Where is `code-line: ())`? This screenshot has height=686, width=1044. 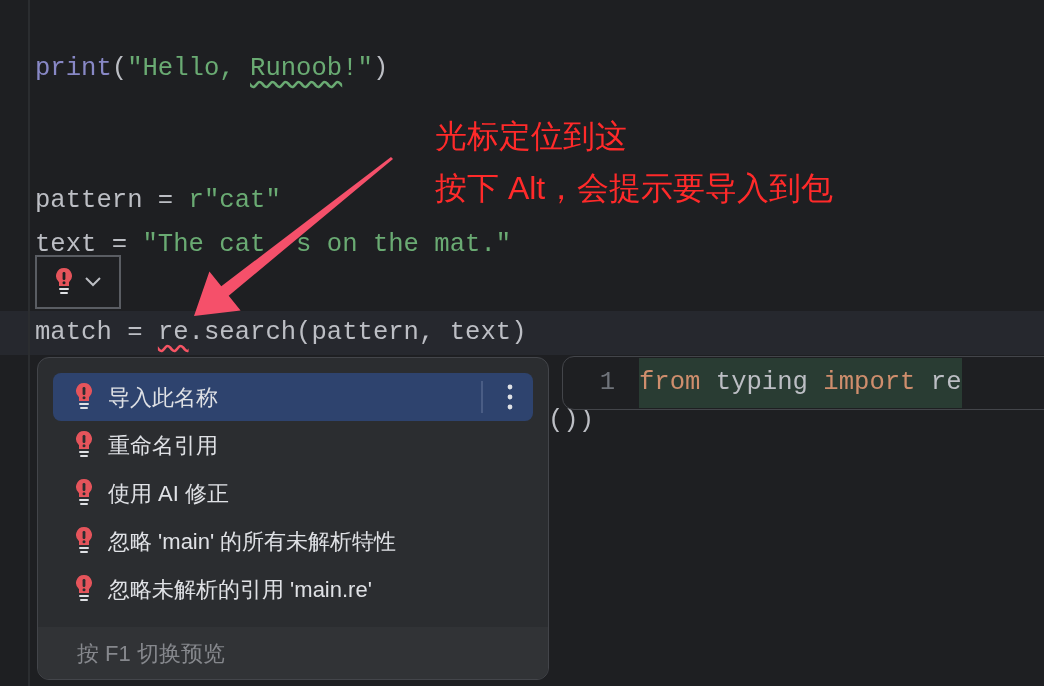
code-line: ()) is located at coordinates (571, 420).